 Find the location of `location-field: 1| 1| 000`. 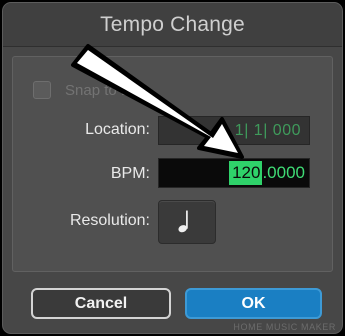

location-field: 1| 1| 000 is located at coordinates (234, 130).